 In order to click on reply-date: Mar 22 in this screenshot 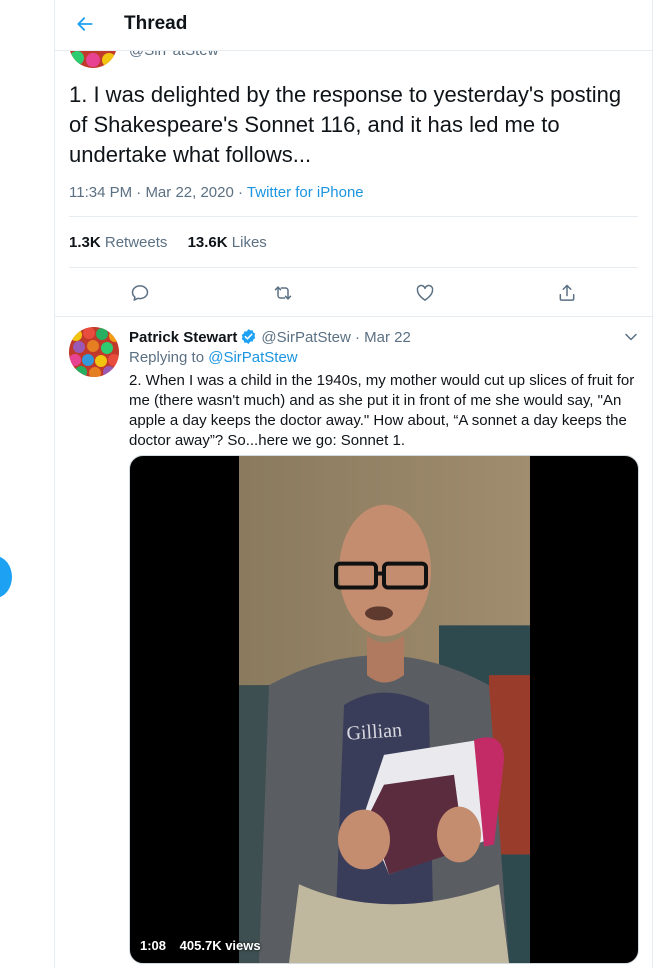, I will do `click(387, 337)`.